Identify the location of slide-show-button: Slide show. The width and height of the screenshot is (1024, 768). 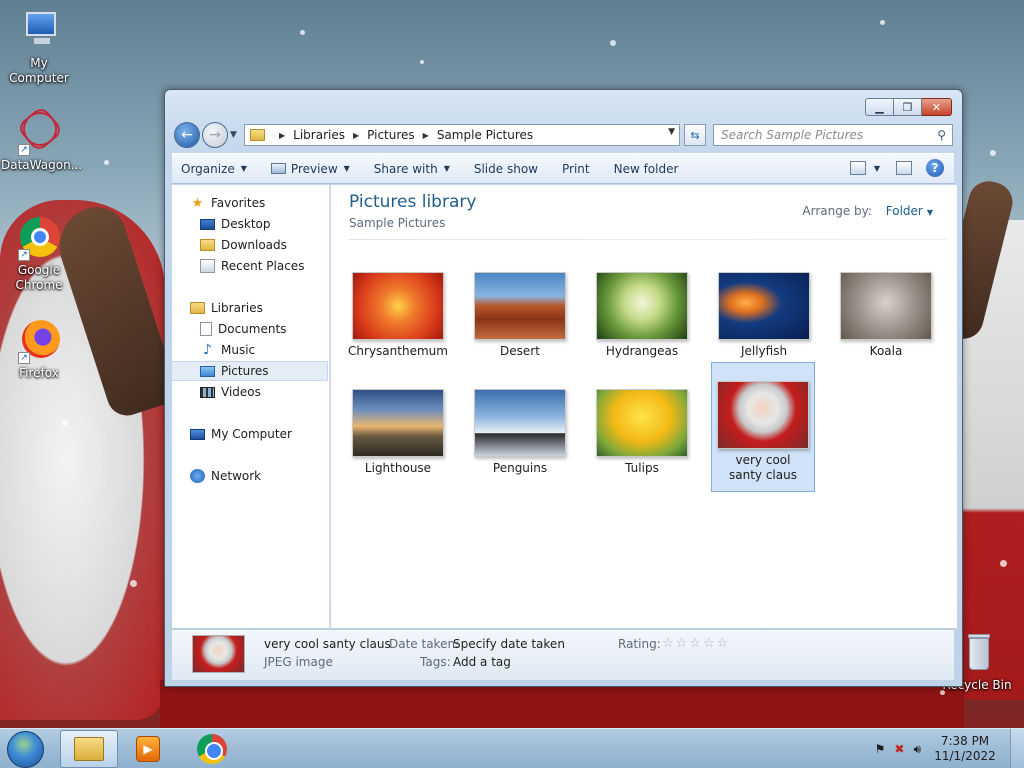
(506, 169).